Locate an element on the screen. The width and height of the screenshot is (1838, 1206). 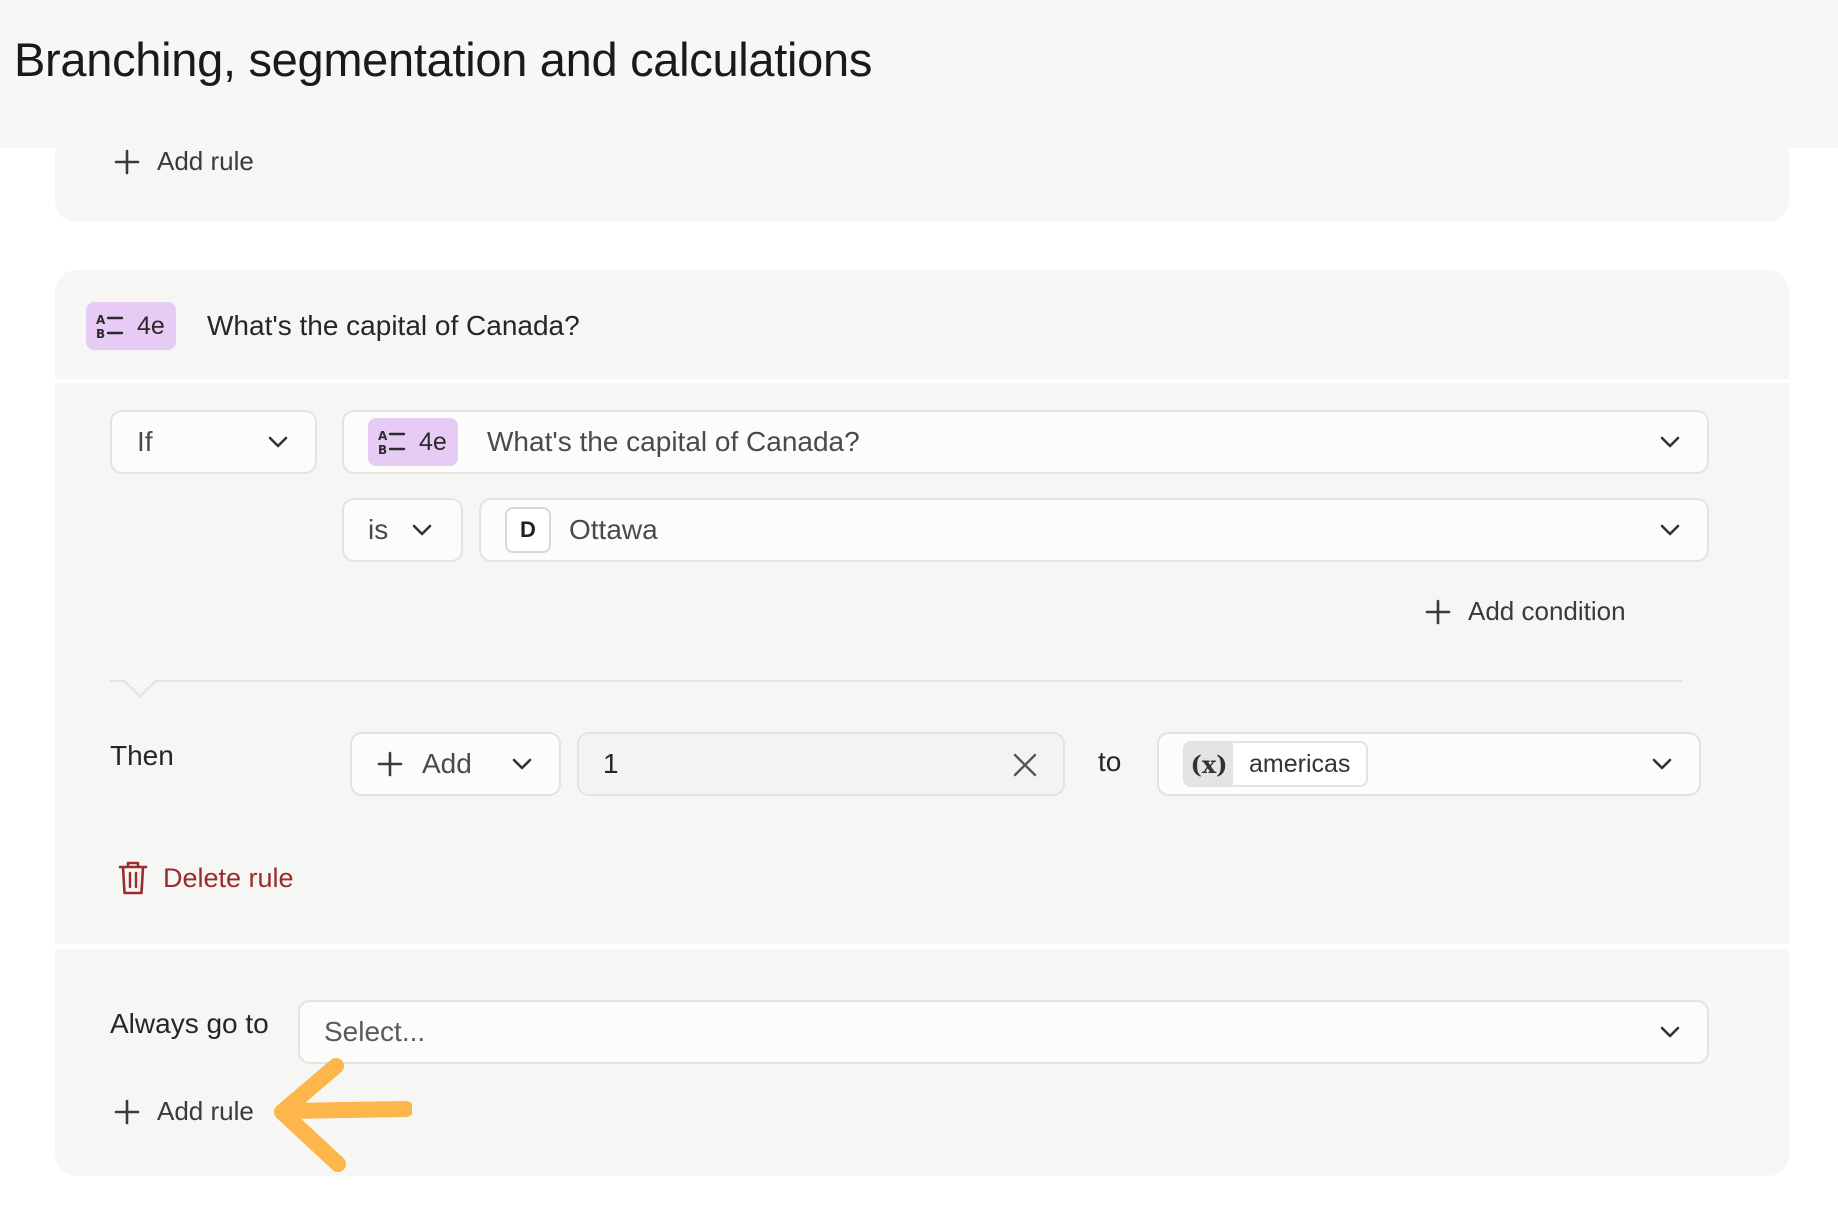
trash-icon is located at coordinates (133, 878).